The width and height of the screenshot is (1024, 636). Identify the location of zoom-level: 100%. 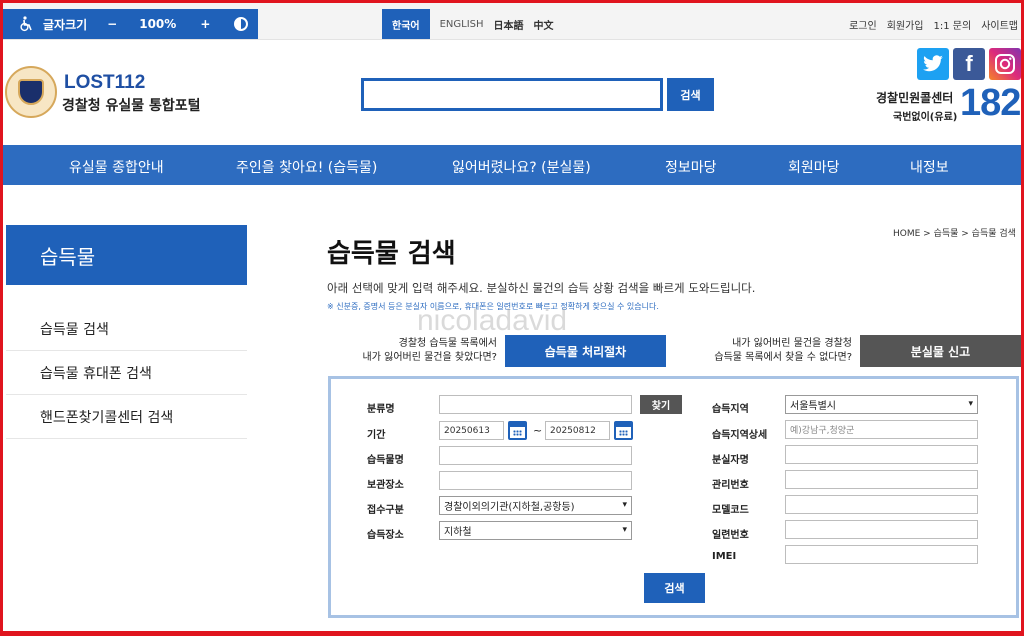
(158, 24).